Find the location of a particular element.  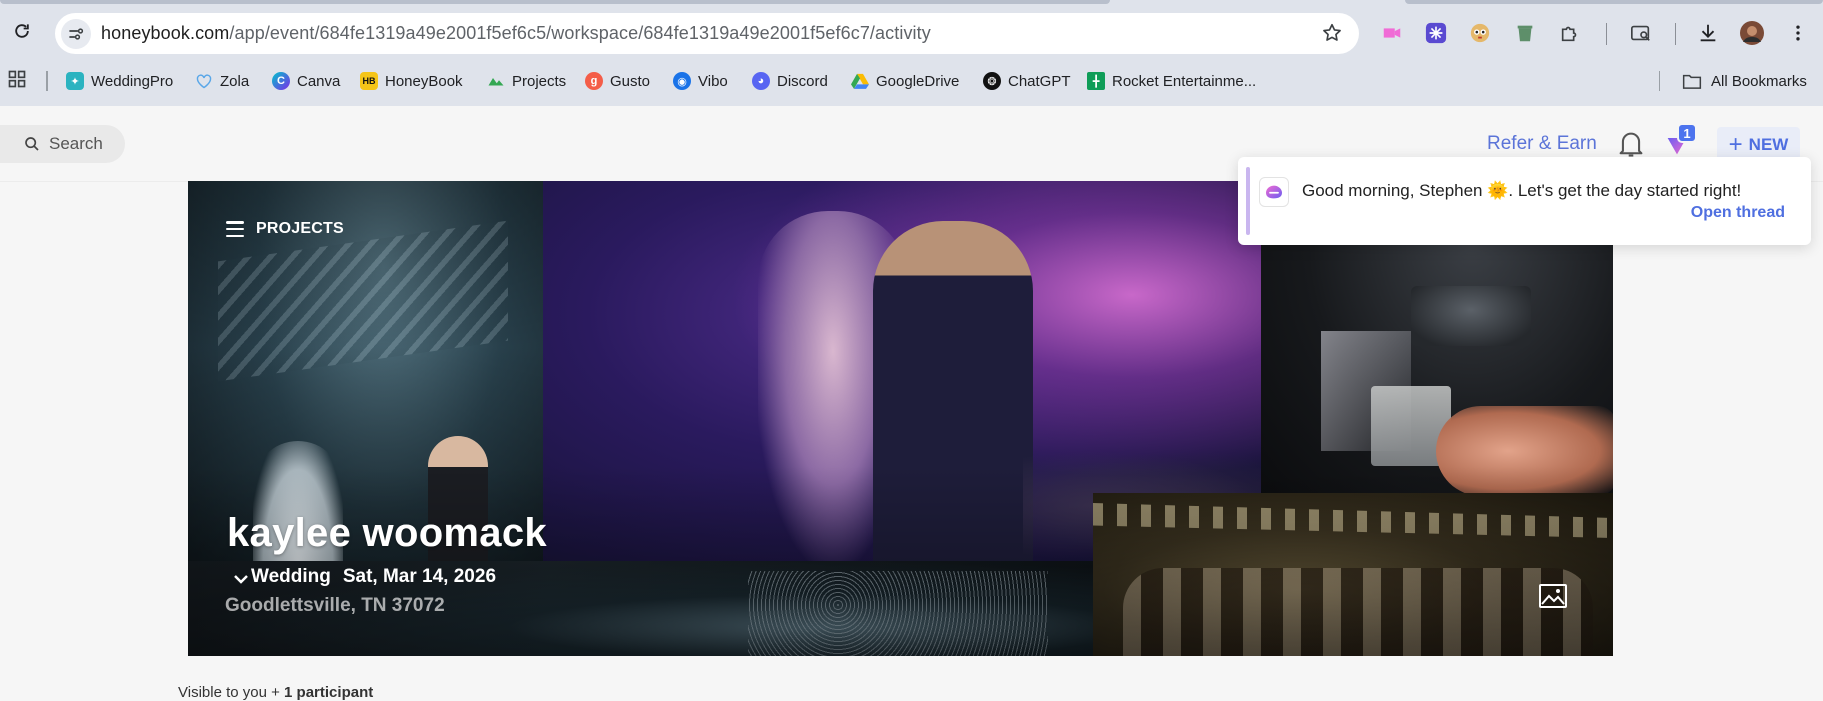

ai-notification-badge: 1 is located at coordinates (1687, 133).